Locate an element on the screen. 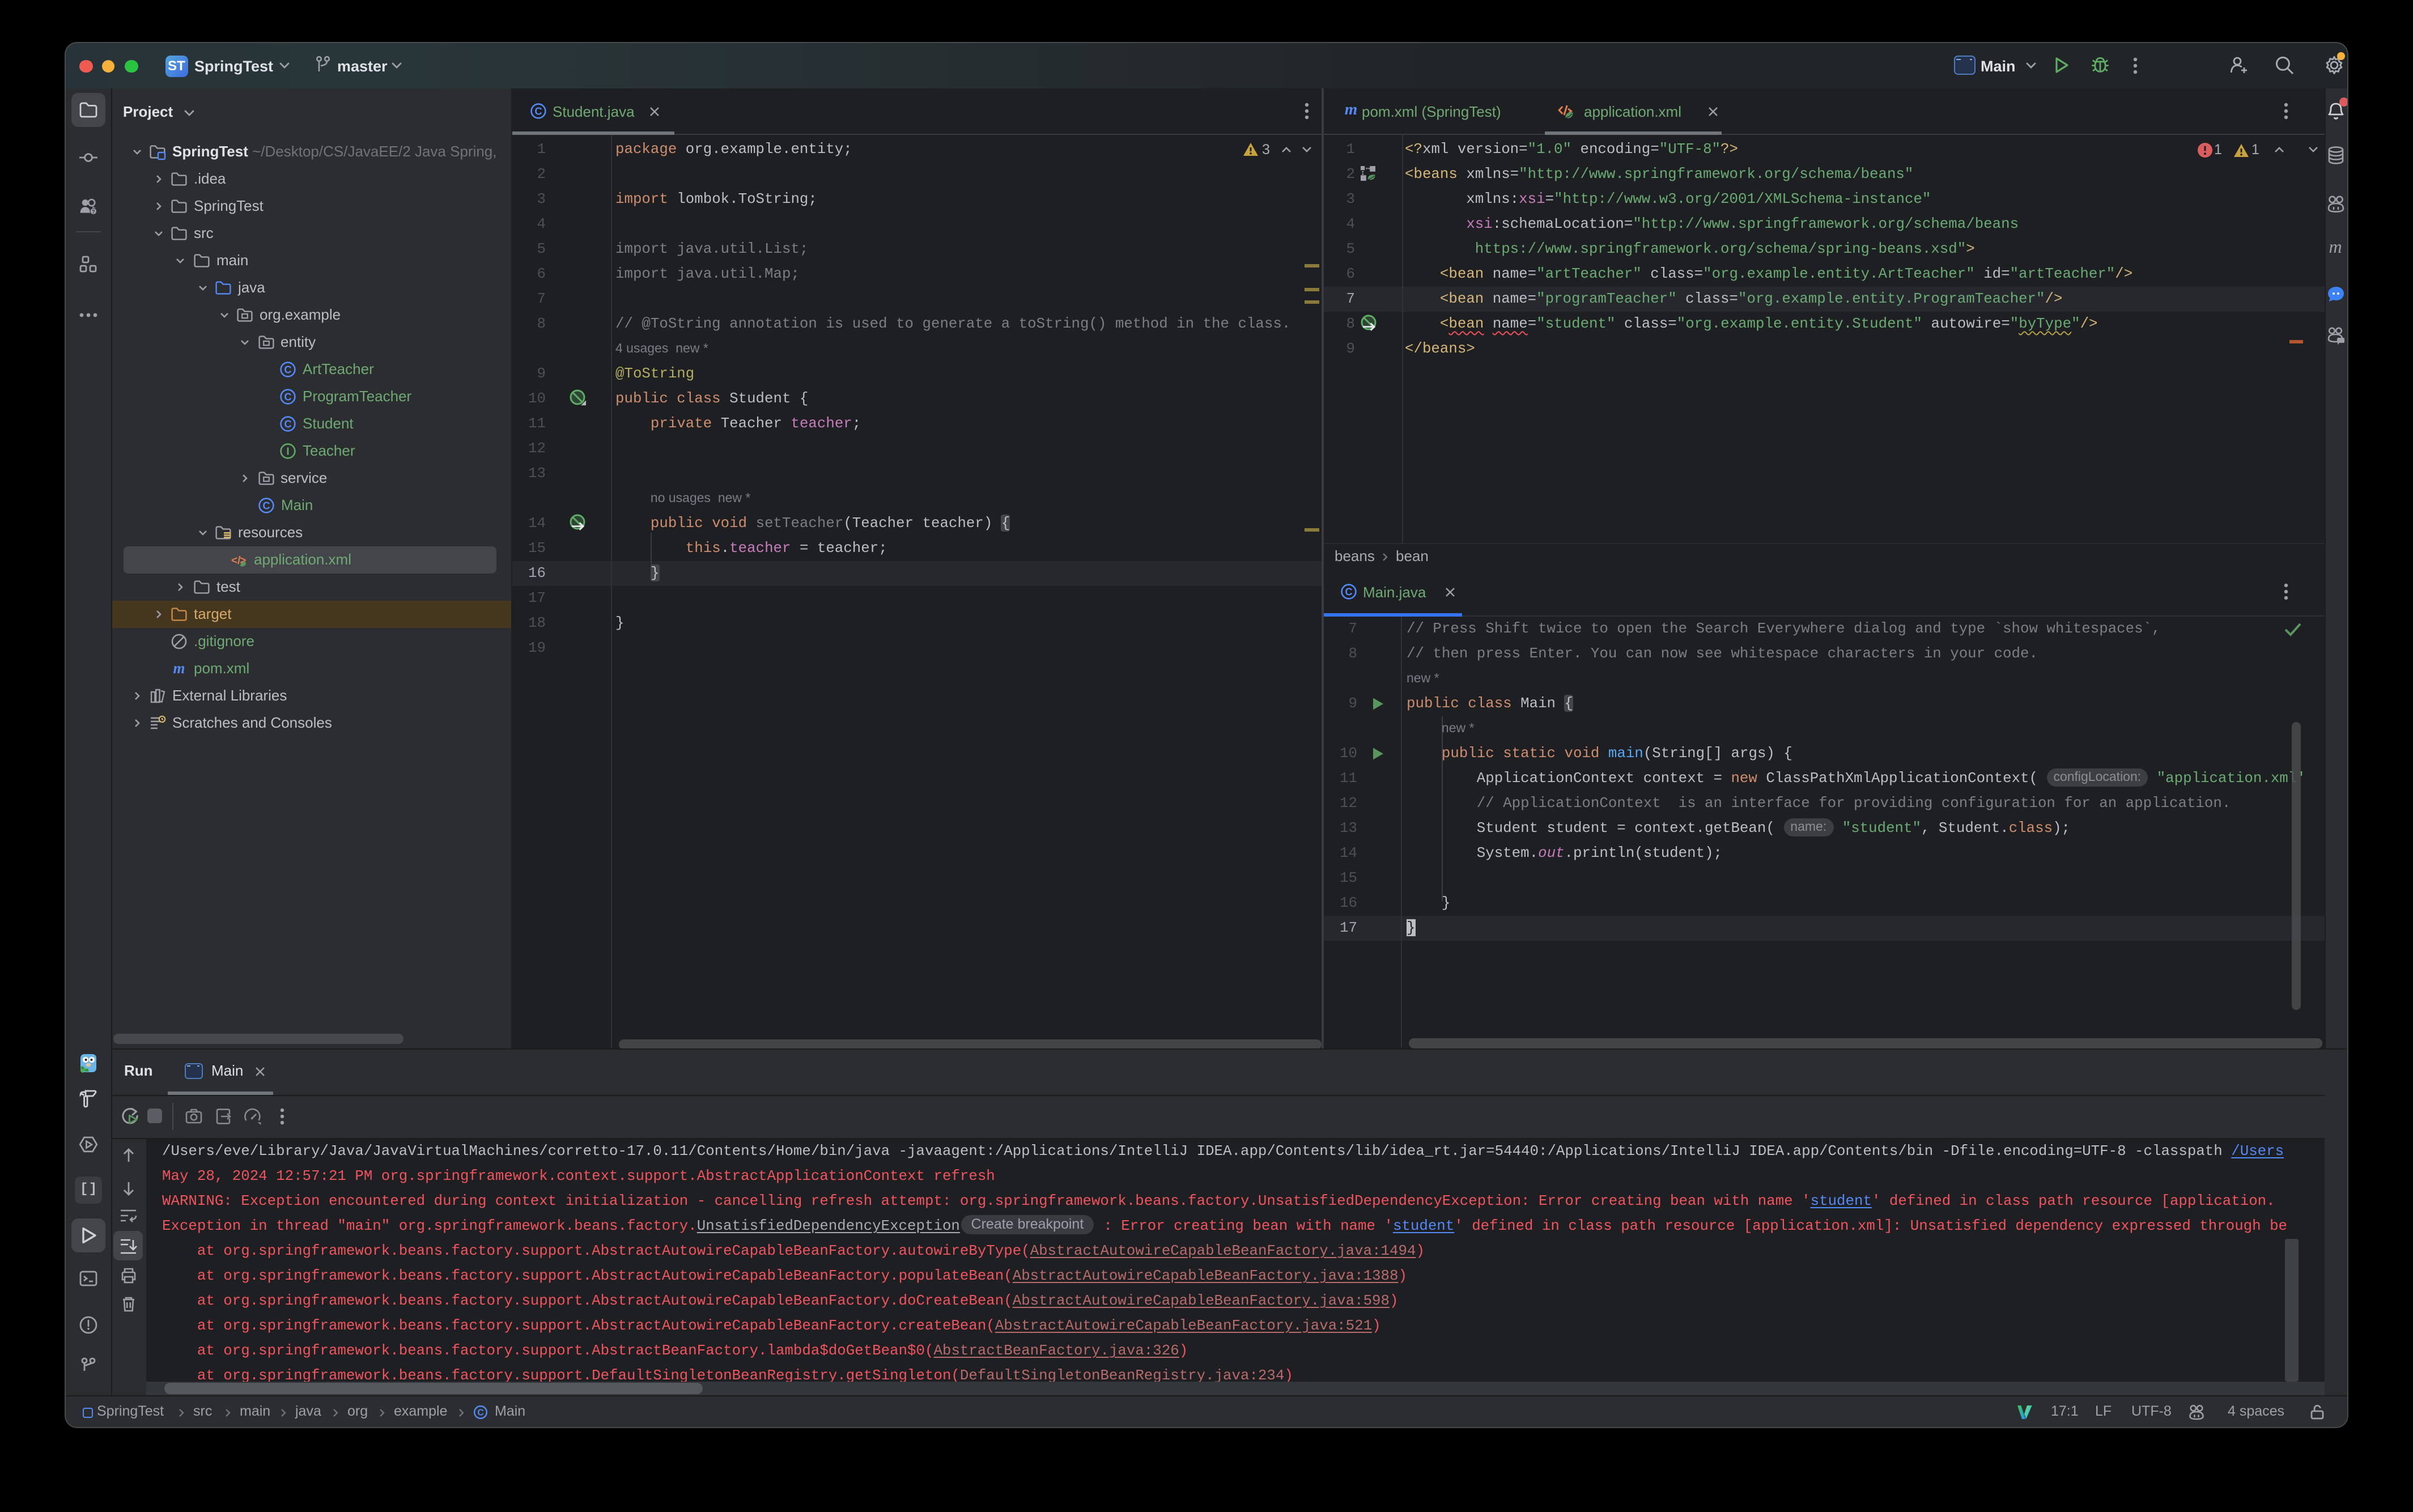  svg-text: I is located at coordinates (287, 451).